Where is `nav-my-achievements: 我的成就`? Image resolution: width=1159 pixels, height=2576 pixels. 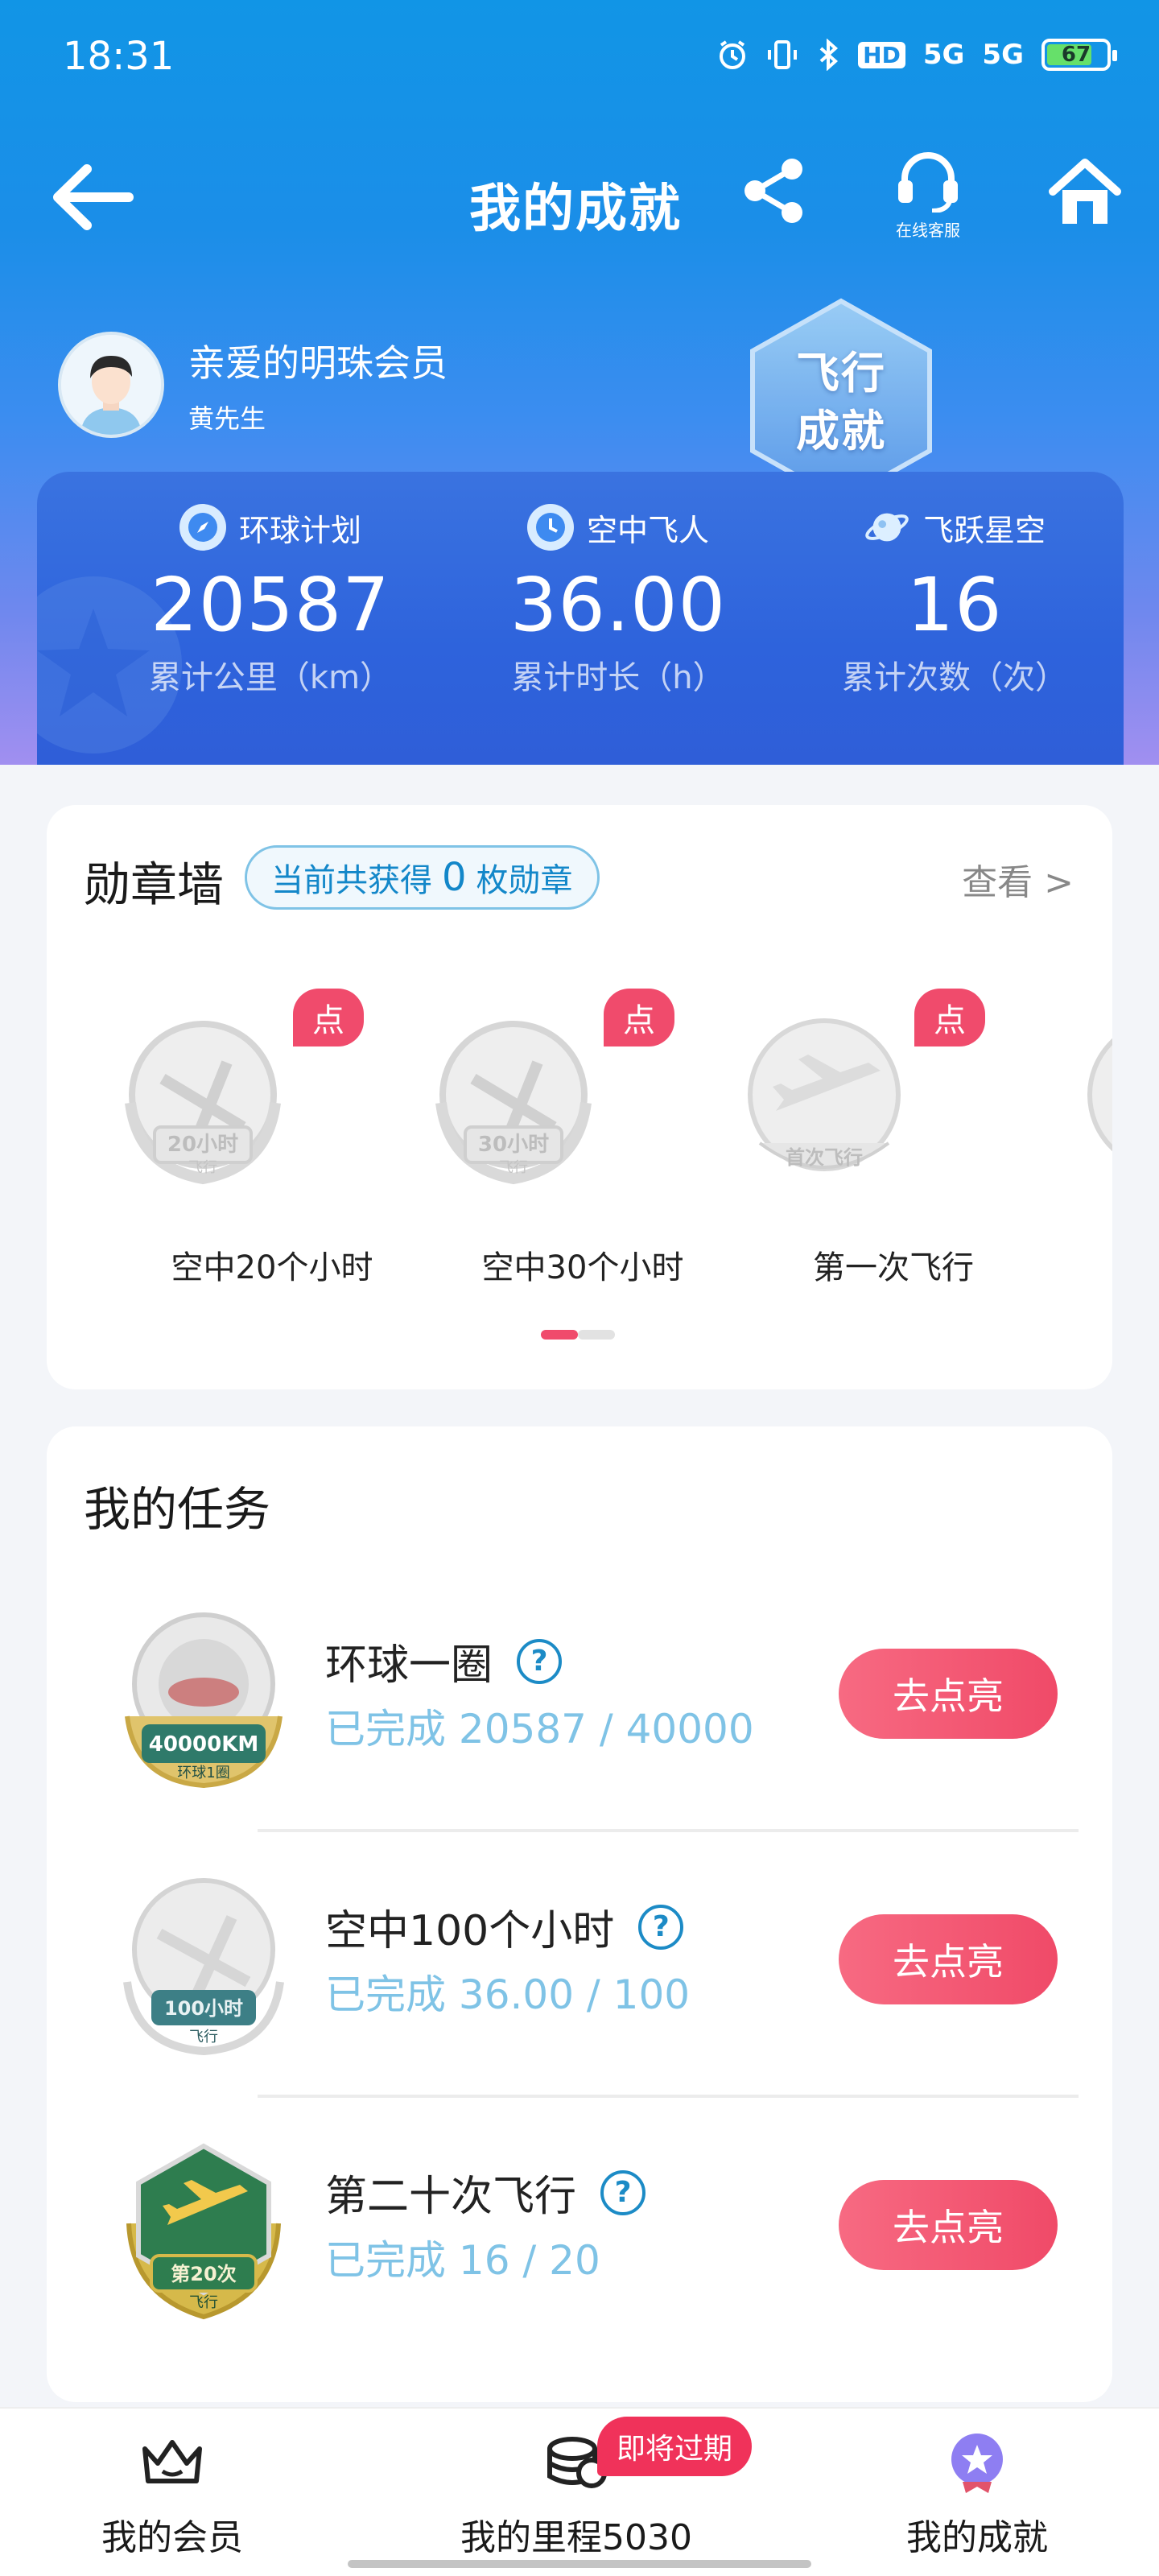
nav-my-achievements: 我的成就 is located at coordinates (977, 2496).